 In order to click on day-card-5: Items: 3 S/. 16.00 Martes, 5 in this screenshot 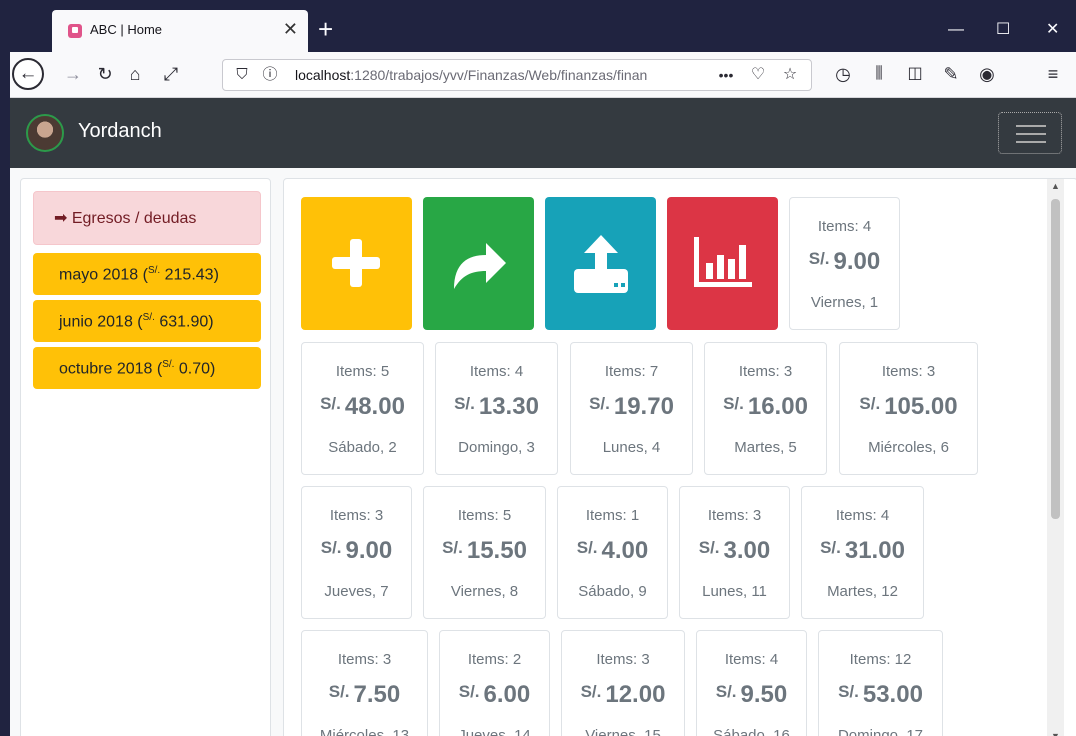, I will do `click(765, 408)`.